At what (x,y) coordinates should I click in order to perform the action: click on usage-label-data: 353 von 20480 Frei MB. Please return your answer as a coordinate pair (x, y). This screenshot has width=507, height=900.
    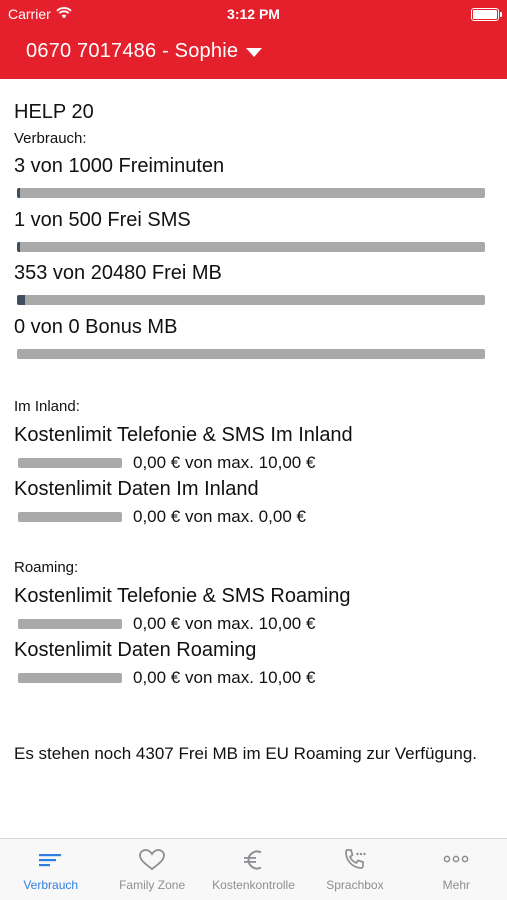
    Looking at the image, I should click on (118, 273).